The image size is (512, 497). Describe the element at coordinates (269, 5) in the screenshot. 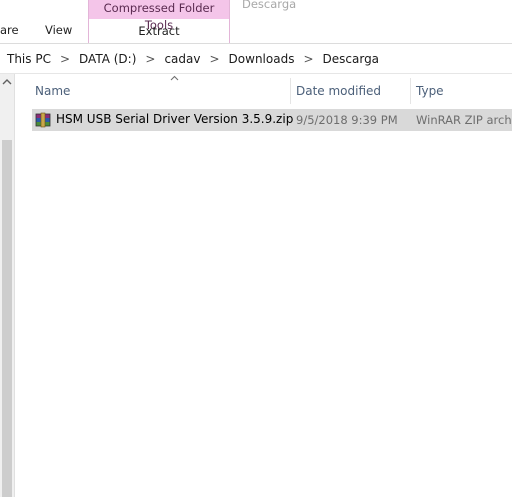

I see `window-title: Descarga` at that location.